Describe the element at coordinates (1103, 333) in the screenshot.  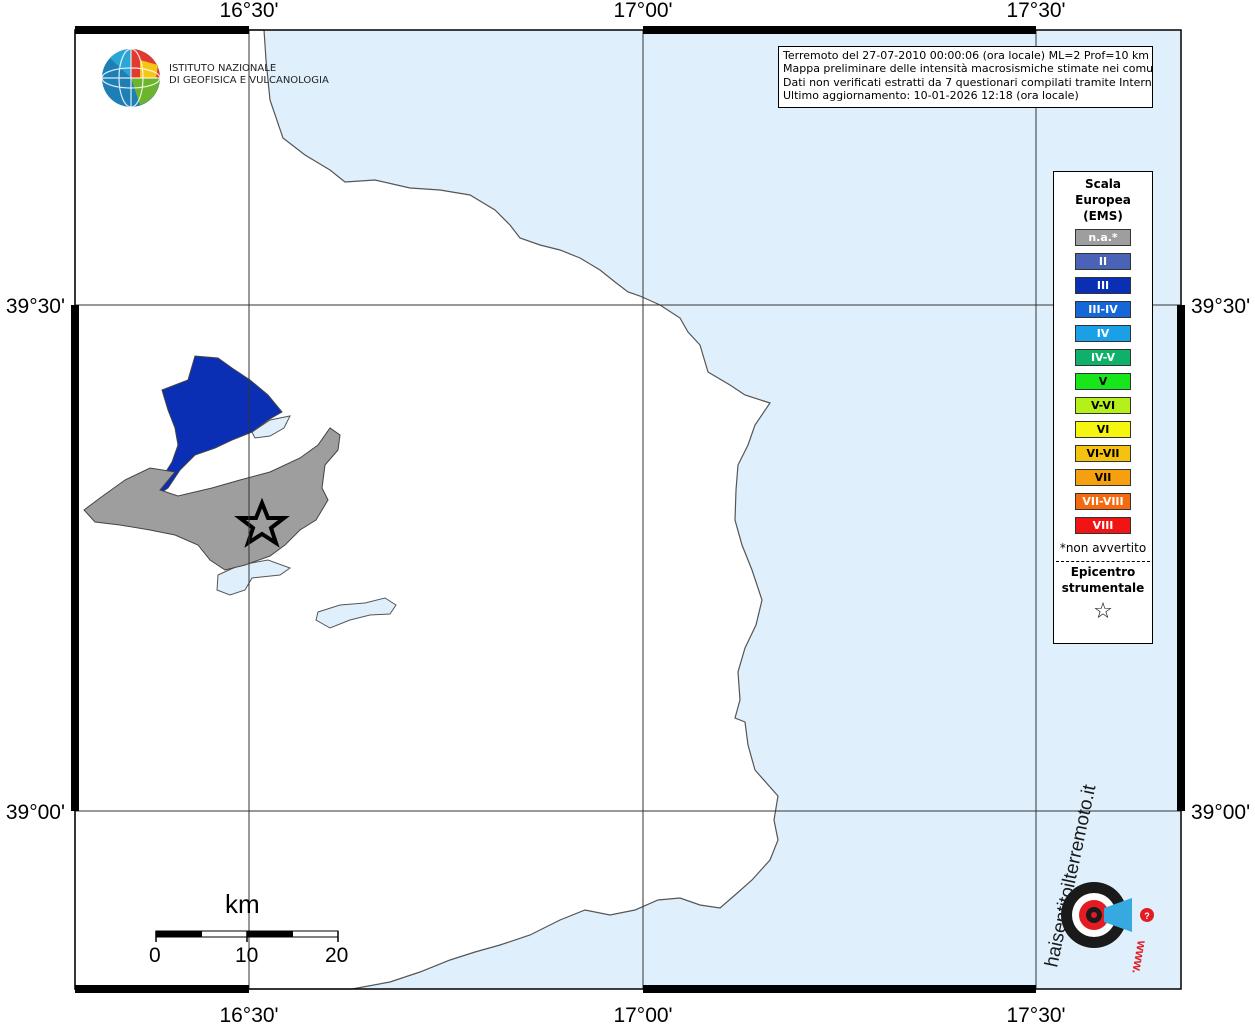
I see `legend-item: IV` at that location.